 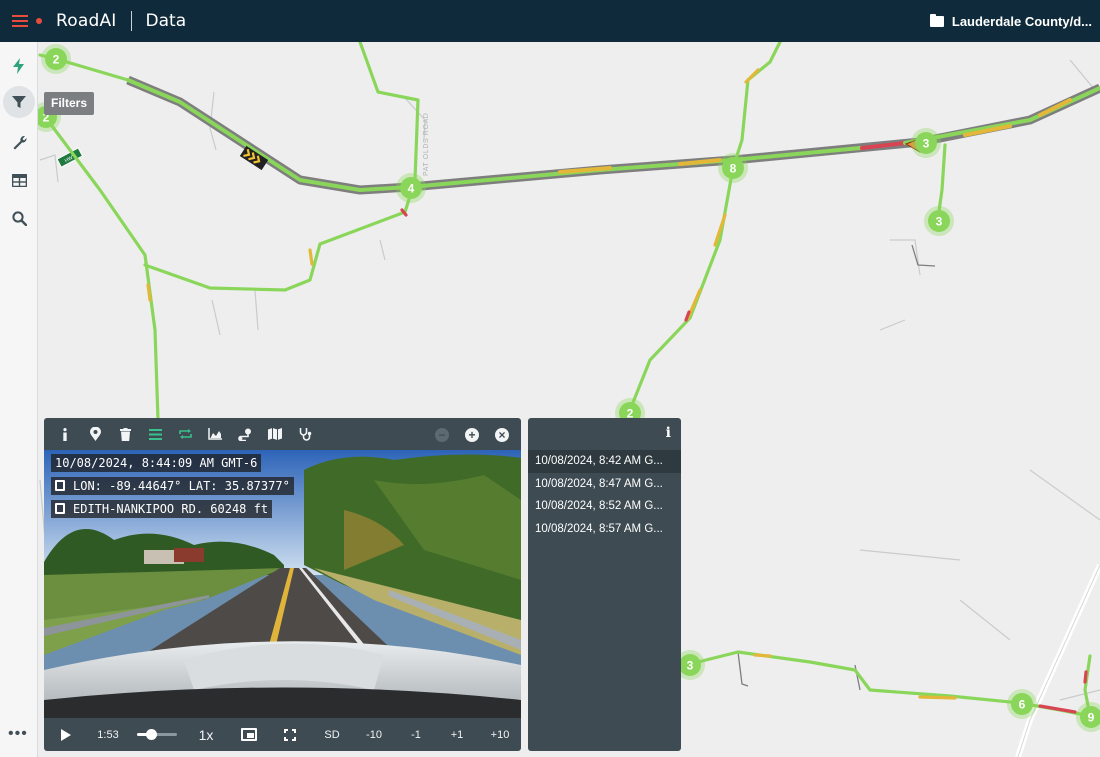 I want to click on stethoscope-icon, so click(x=305, y=434).